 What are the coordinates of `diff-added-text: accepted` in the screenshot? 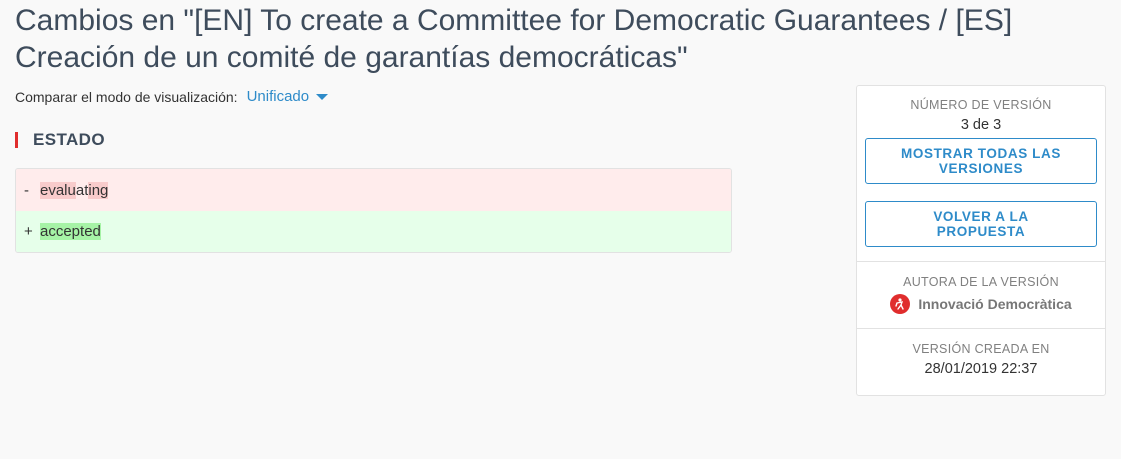 It's located at (70, 231).